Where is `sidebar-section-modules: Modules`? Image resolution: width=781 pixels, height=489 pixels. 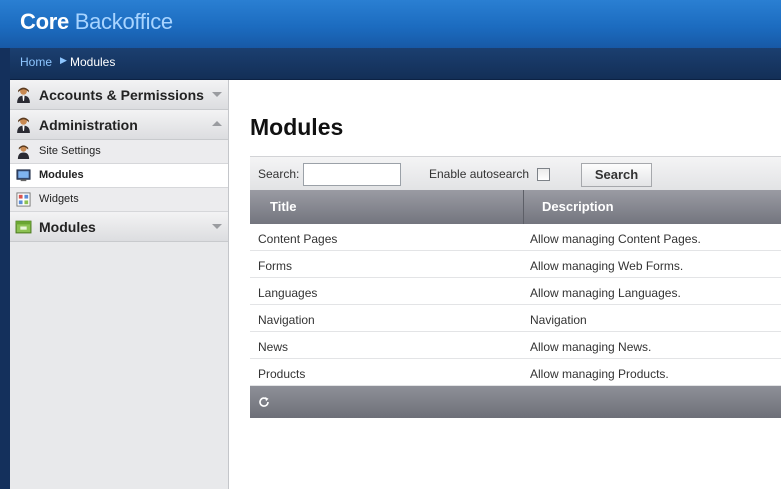 sidebar-section-modules: Modules is located at coordinates (119, 227).